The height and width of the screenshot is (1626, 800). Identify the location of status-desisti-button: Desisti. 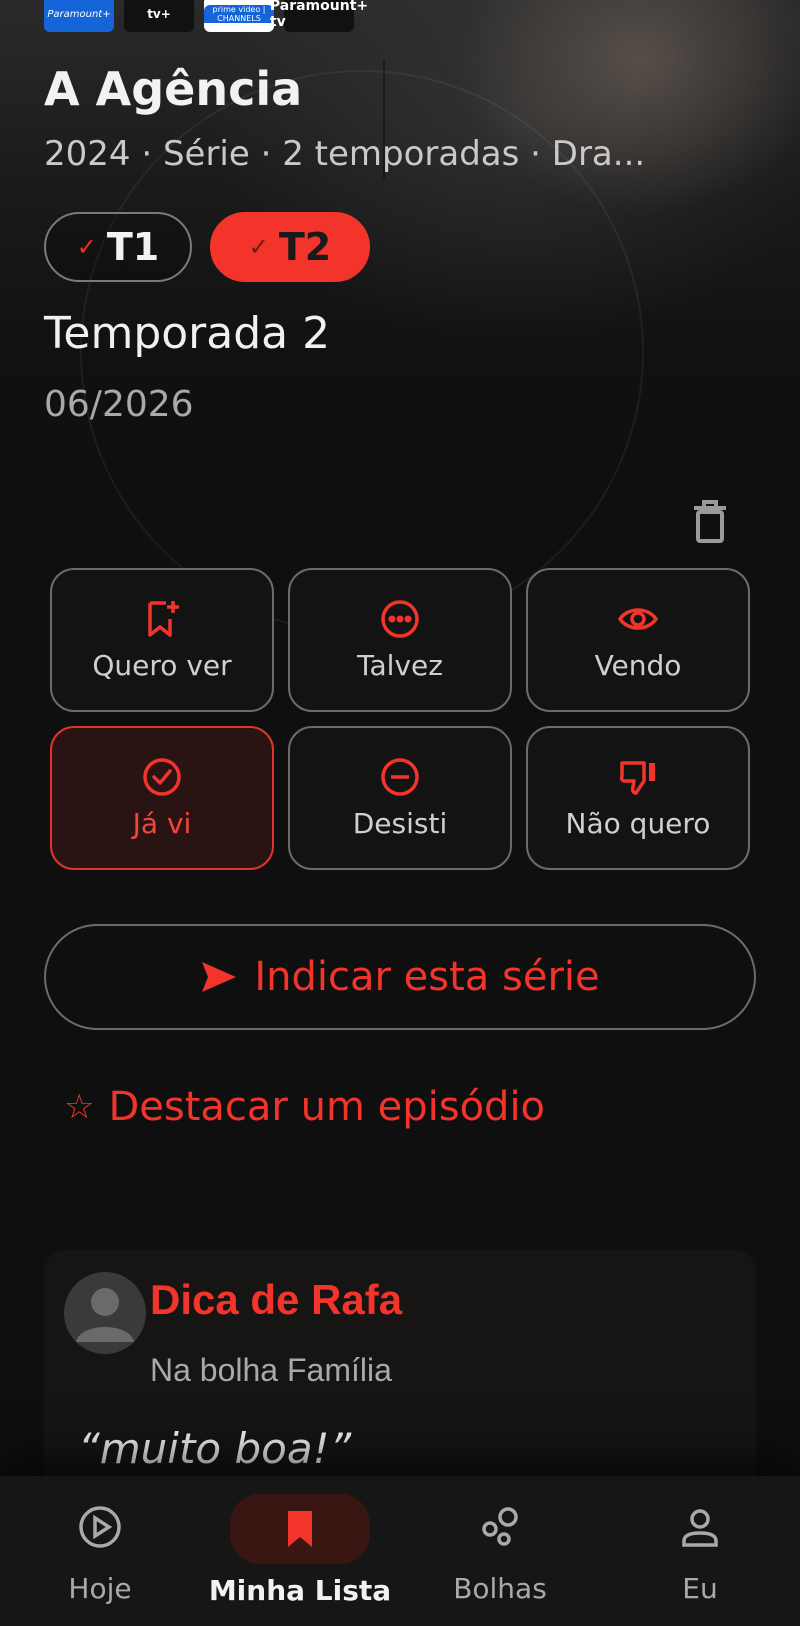
(400, 798).